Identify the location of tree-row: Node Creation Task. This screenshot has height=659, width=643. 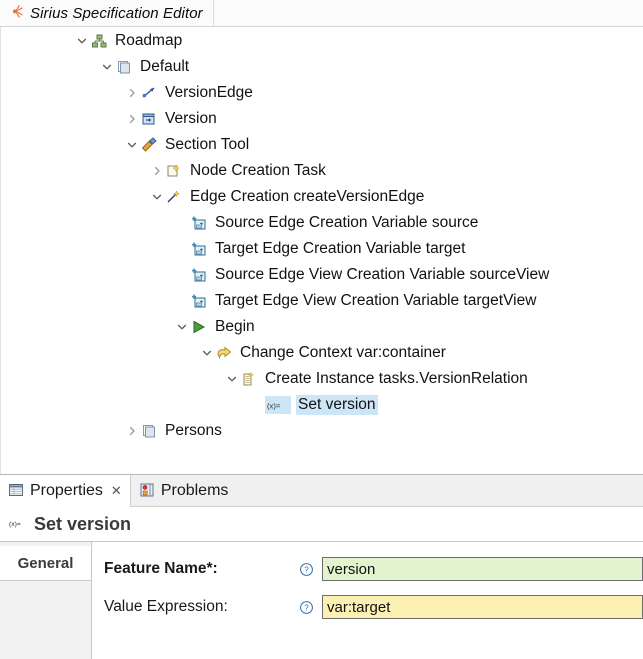
(322, 171).